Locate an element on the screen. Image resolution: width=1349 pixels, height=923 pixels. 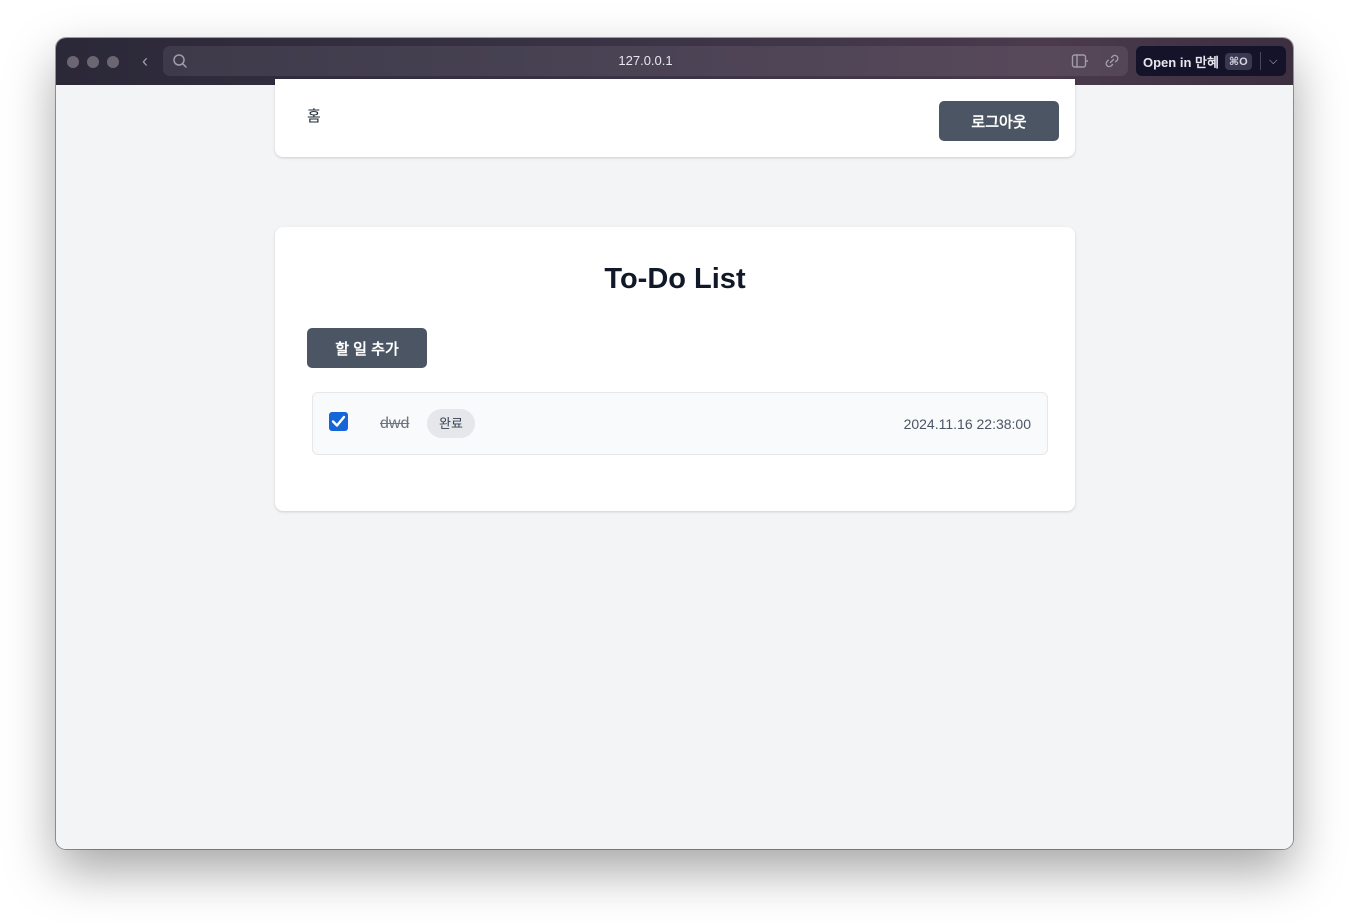
address-bar: 127.0.0.1 is located at coordinates (645, 61).